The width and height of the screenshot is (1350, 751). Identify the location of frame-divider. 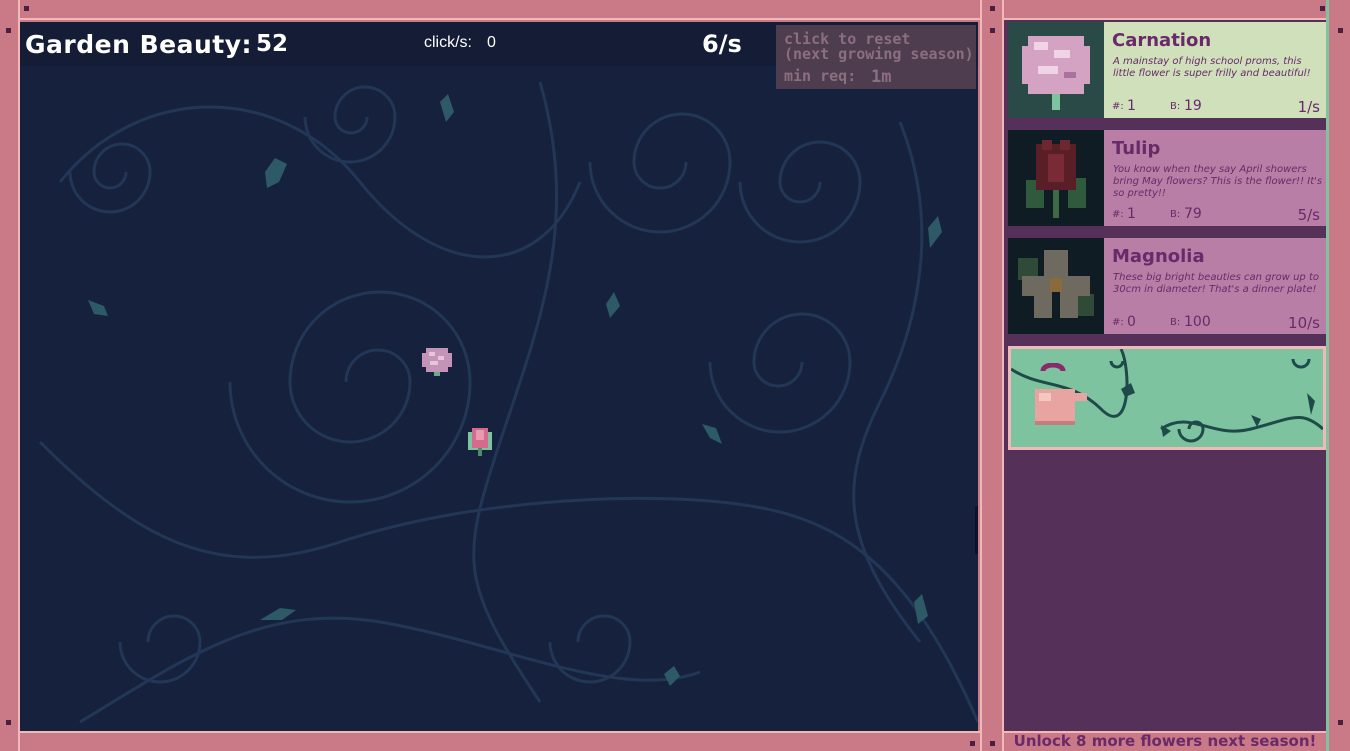
(992, 375).